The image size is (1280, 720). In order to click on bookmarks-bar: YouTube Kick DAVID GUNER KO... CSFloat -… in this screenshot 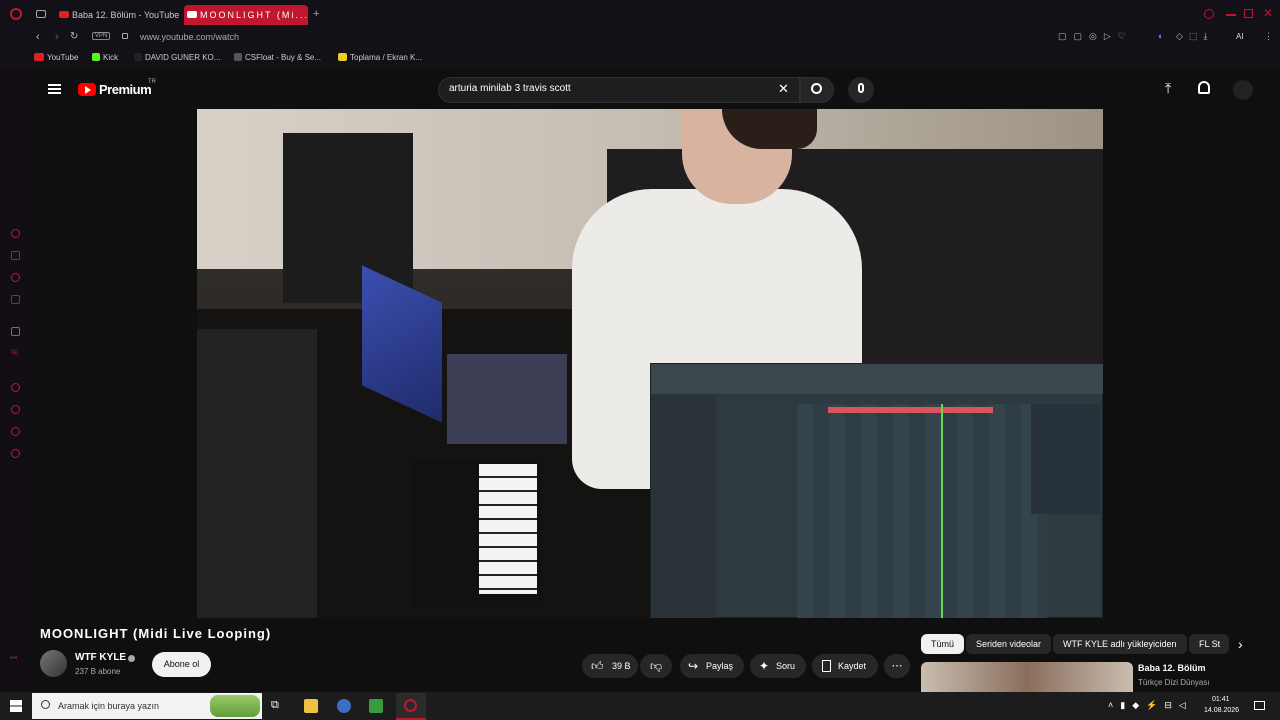, I will do `click(640, 58)`.